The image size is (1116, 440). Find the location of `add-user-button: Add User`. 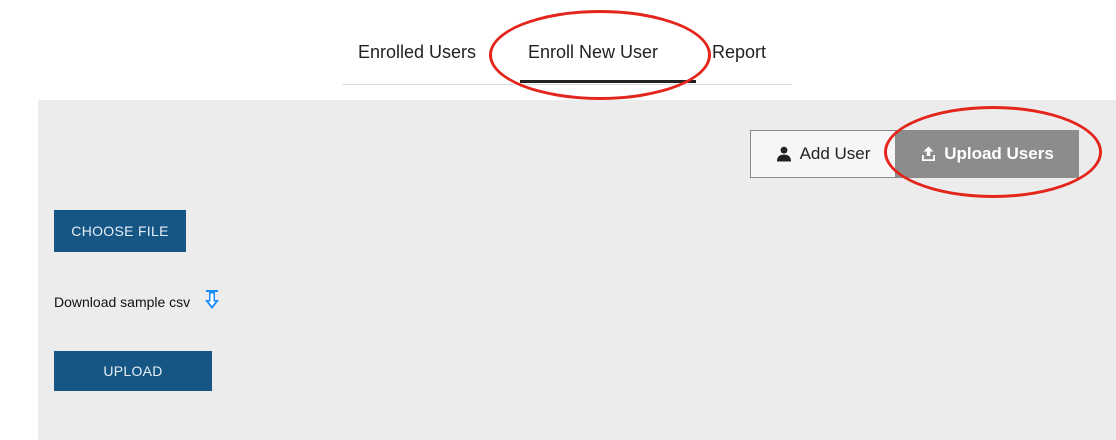

add-user-button: Add User is located at coordinates (823, 154).